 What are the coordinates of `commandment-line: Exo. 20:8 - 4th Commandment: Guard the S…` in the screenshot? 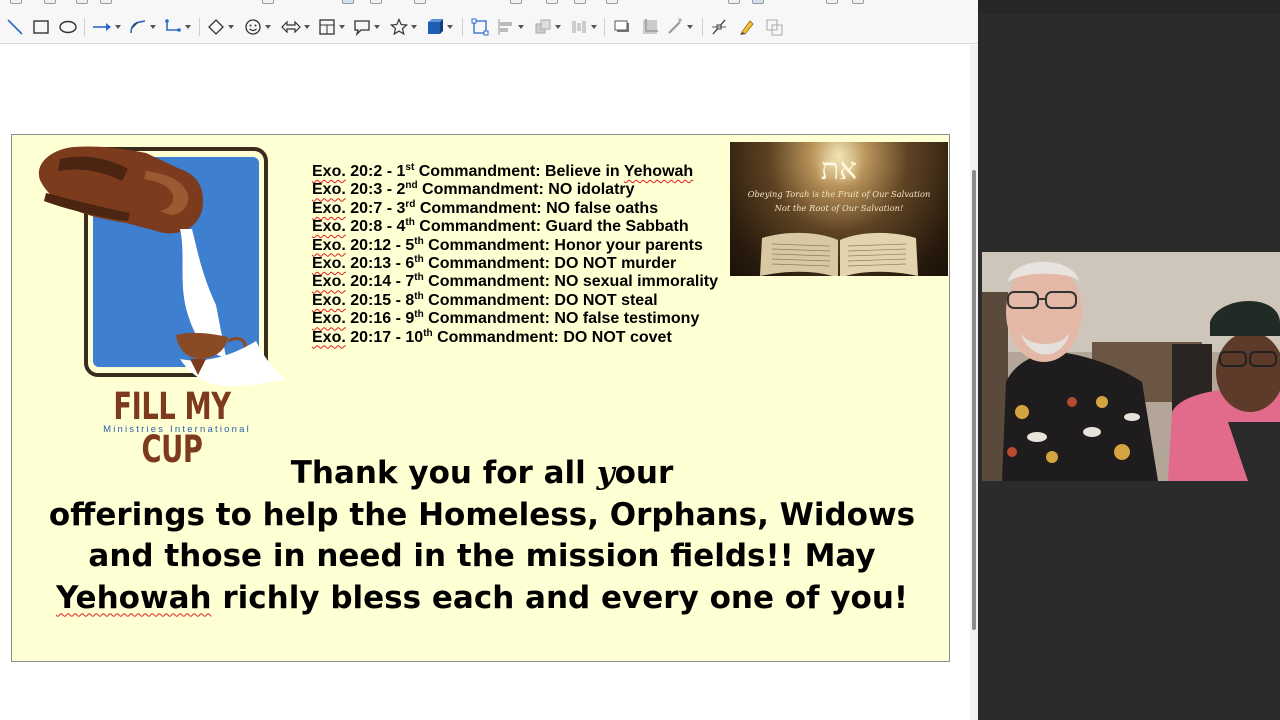 It's located at (527, 227).